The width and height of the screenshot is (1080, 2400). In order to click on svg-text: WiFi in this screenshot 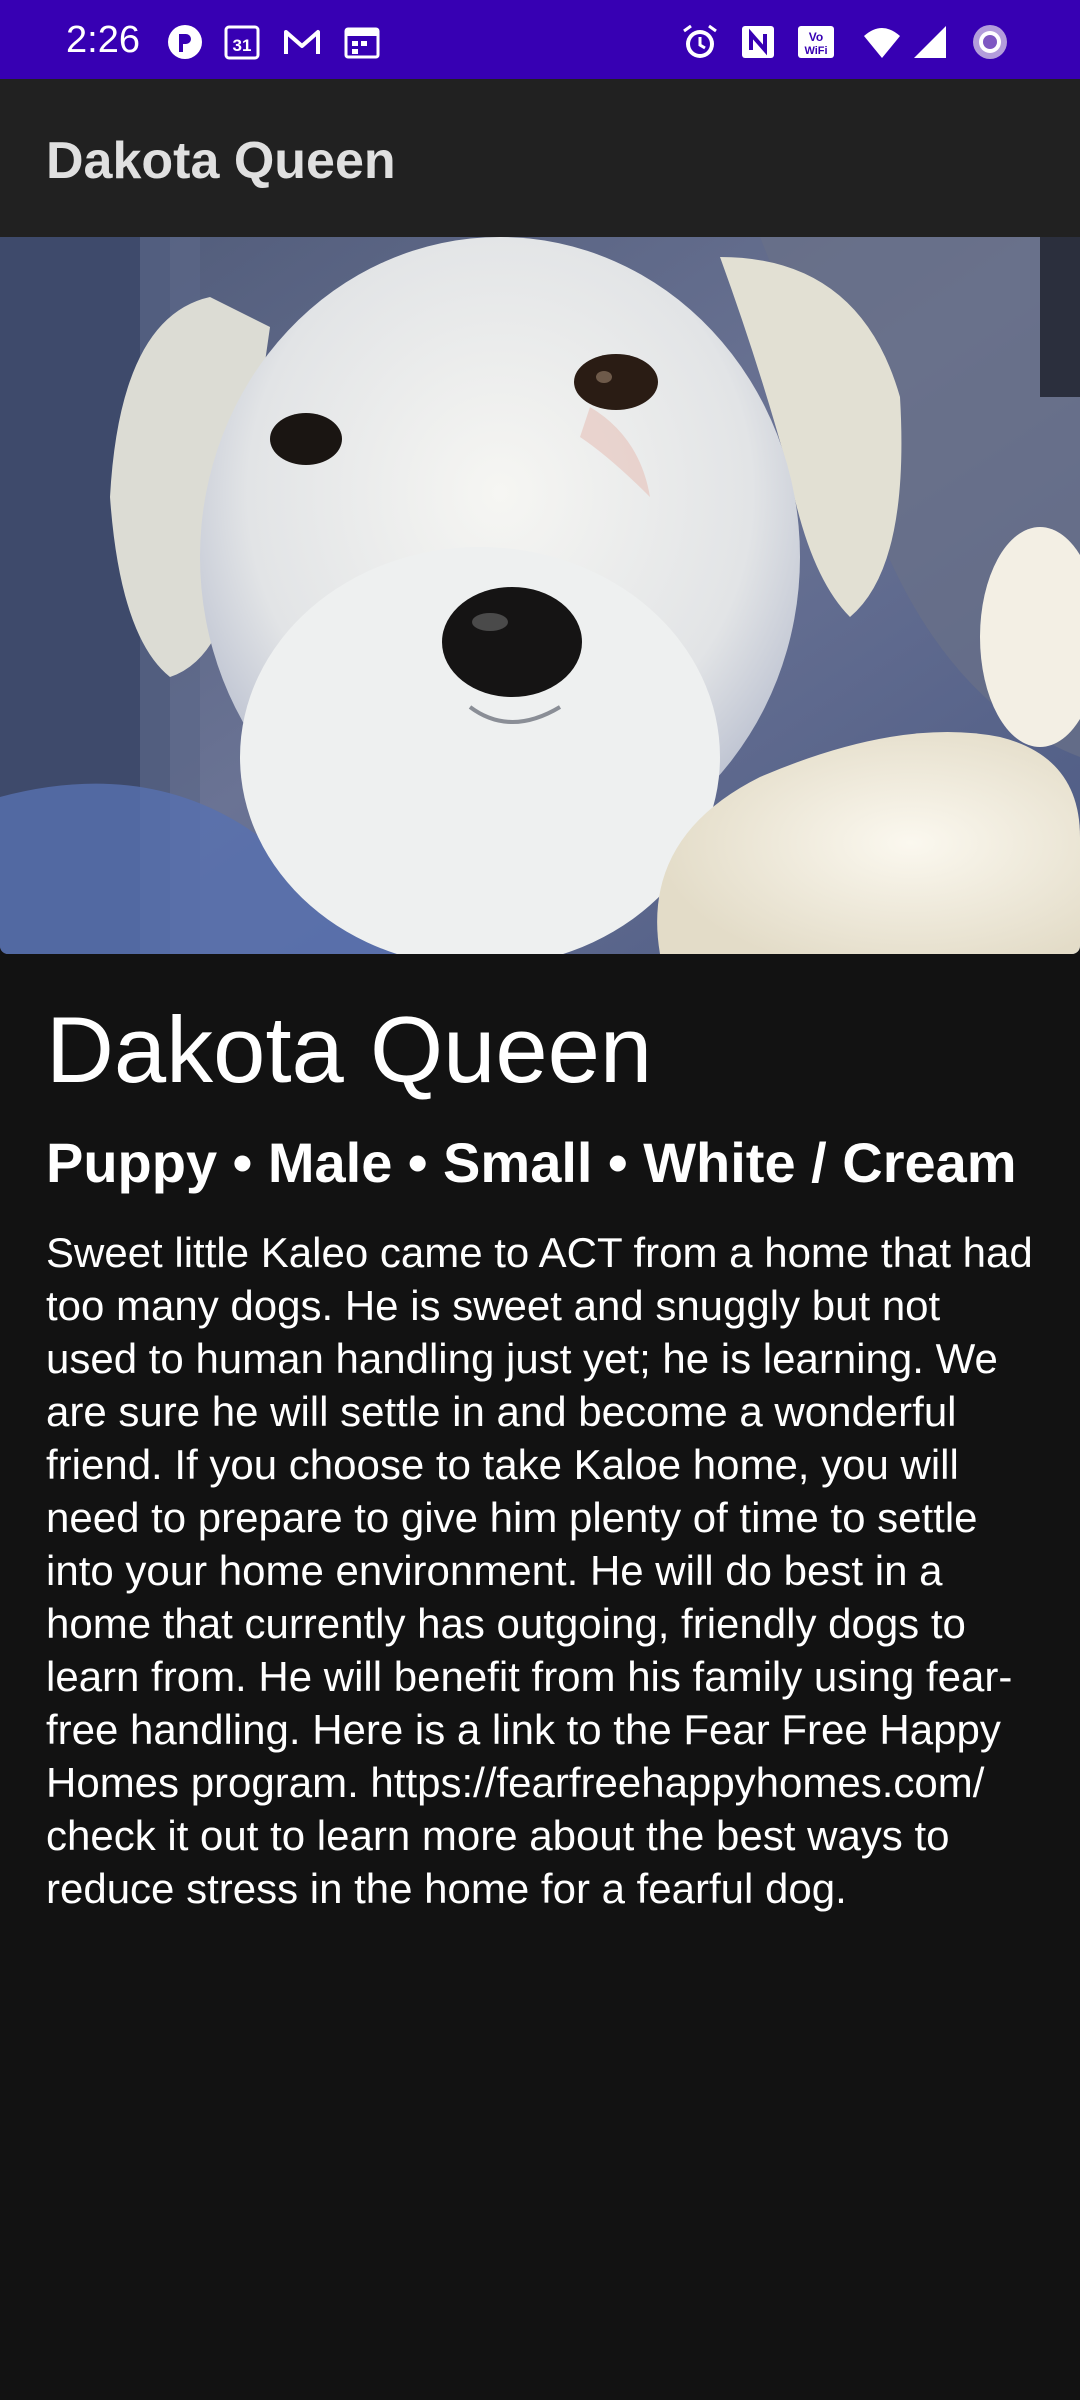, I will do `click(815, 51)`.